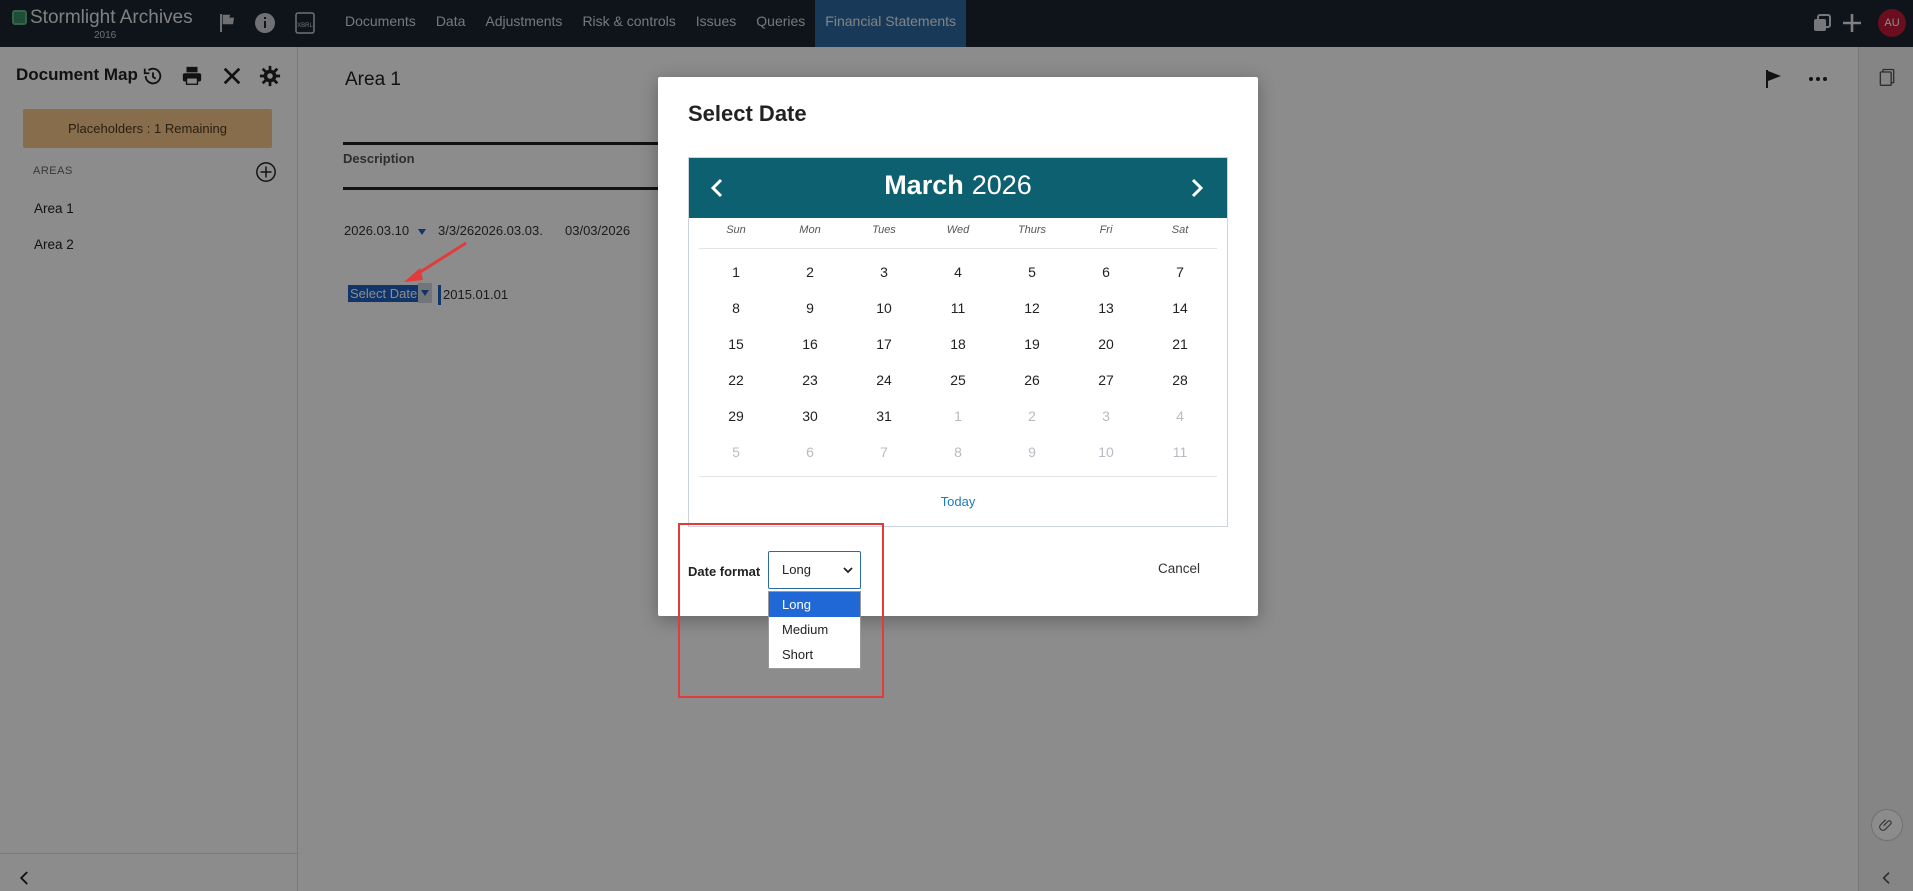 Image resolution: width=1913 pixels, height=891 pixels. What do you see at coordinates (747, 113) in the screenshot?
I see `dialog-title: Select Date` at bounding box center [747, 113].